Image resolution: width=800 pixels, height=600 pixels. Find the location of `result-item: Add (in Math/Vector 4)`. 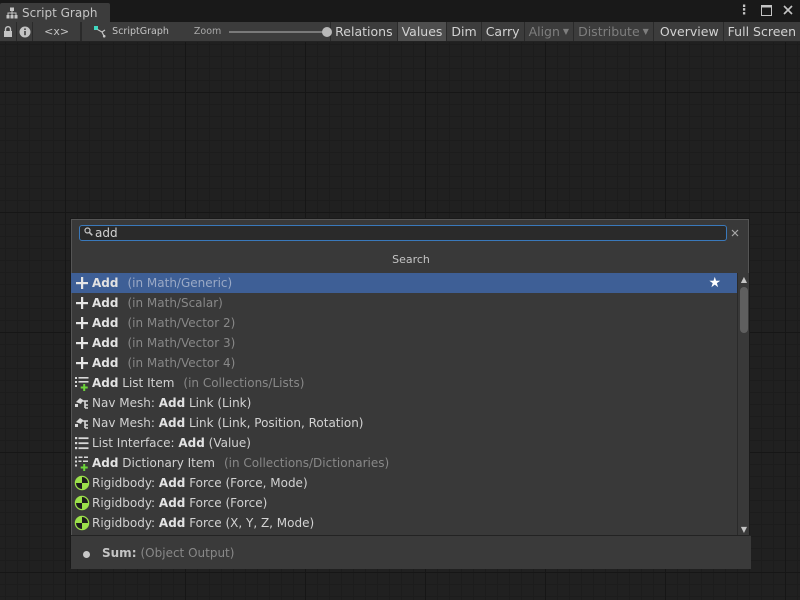

result-item: Add (in Math/Vector 4) is located at coordinates (404, 363).